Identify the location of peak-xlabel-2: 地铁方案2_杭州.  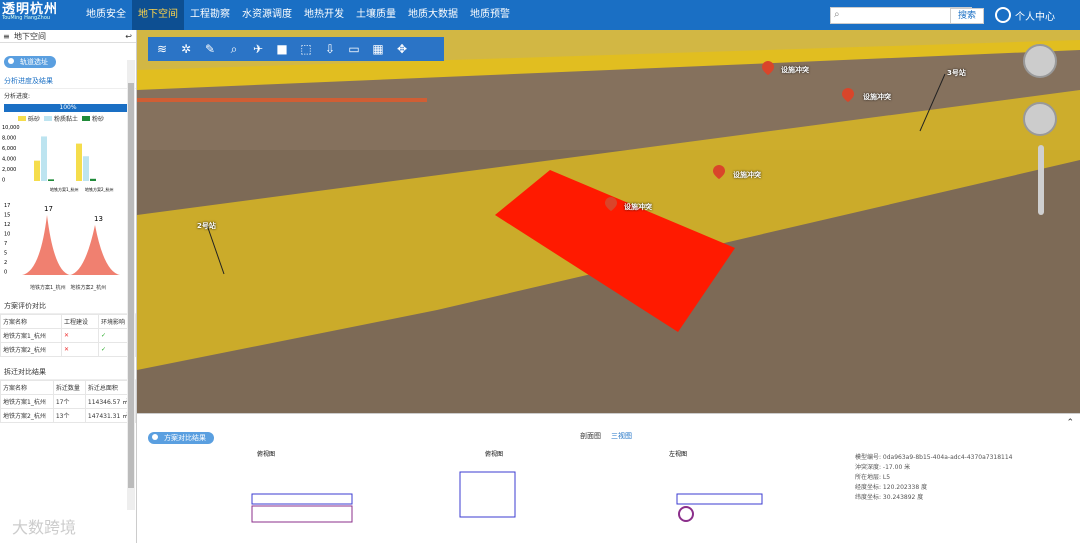
(88, 288).